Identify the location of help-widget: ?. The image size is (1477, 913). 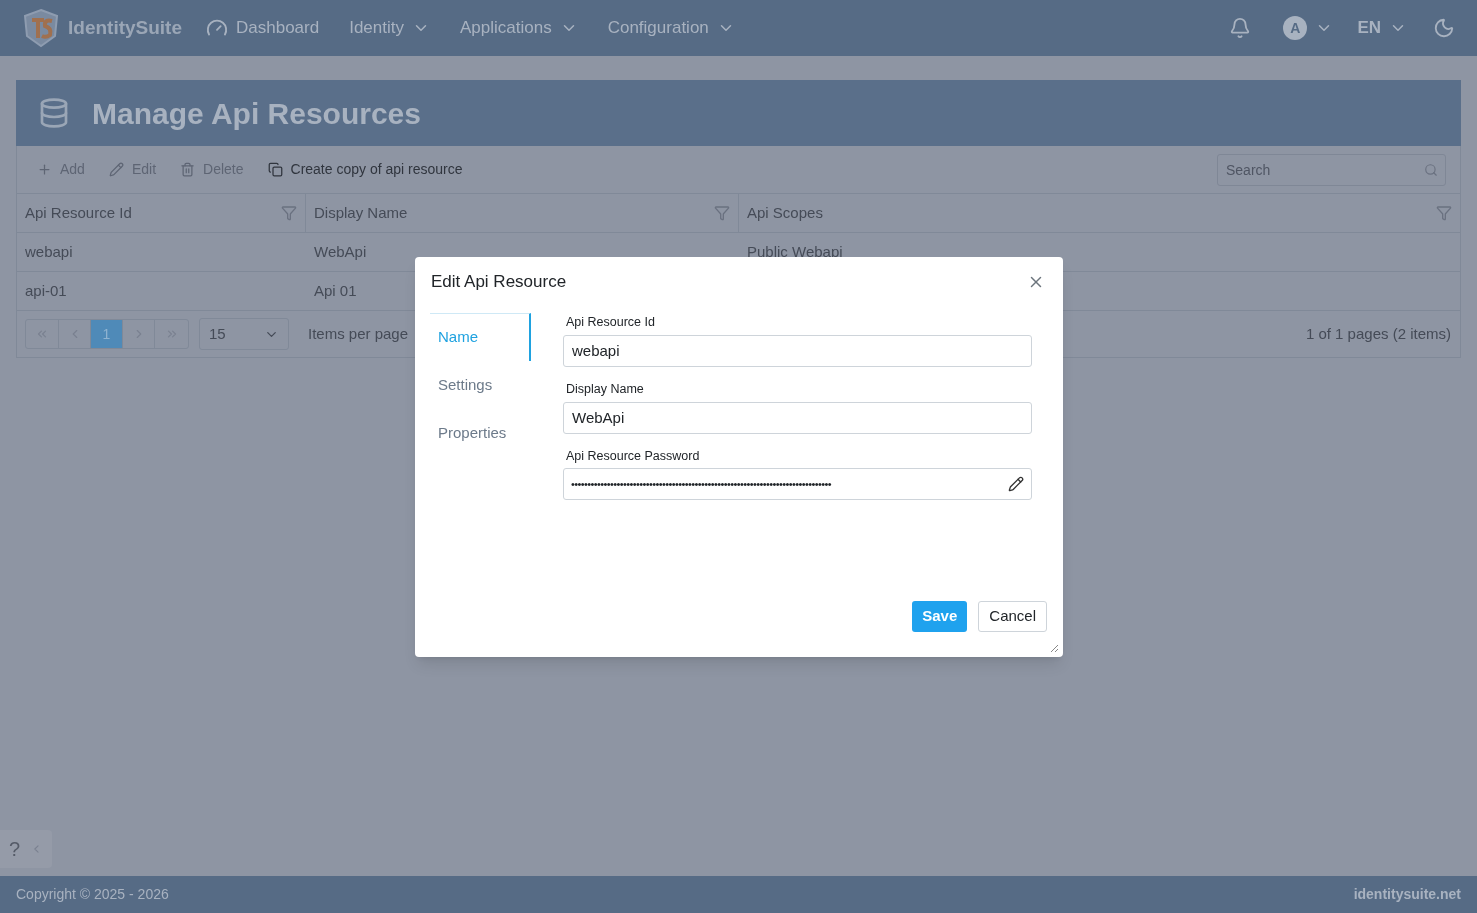
(26, 849).